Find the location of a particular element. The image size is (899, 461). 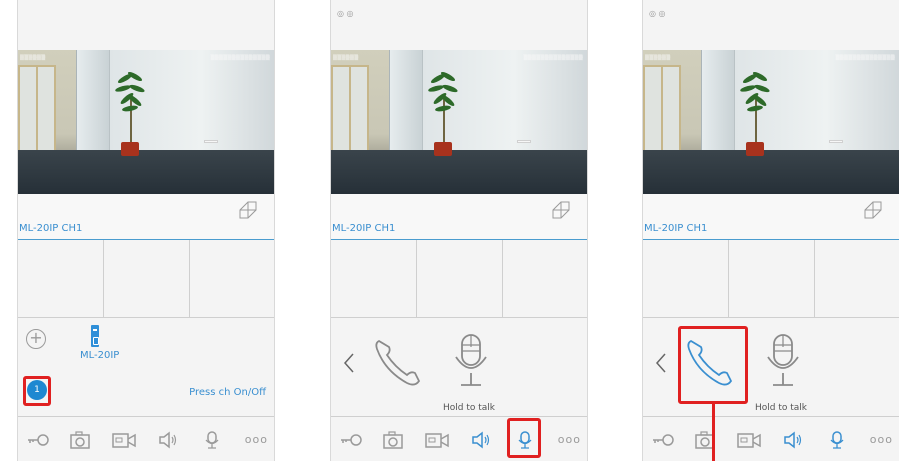

status-bar is located at coordinates (146, 25).